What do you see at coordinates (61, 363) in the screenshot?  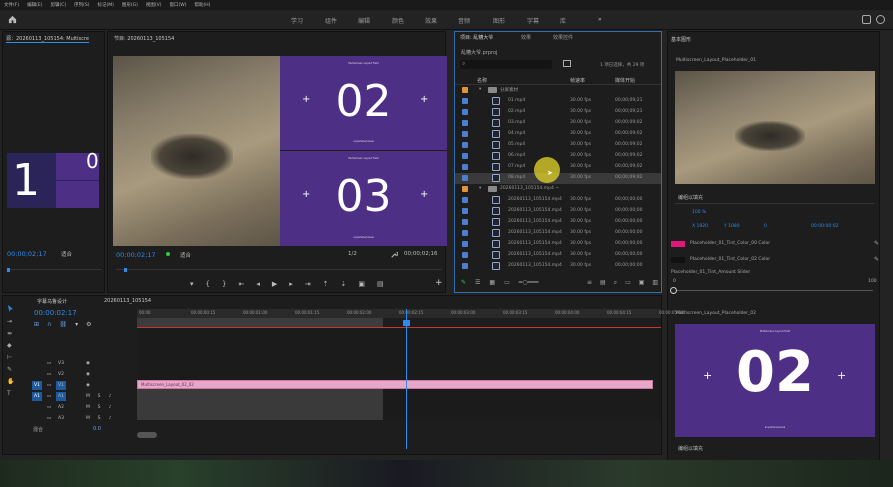 I see `track-label: V3` at bounding box center [61, 363].